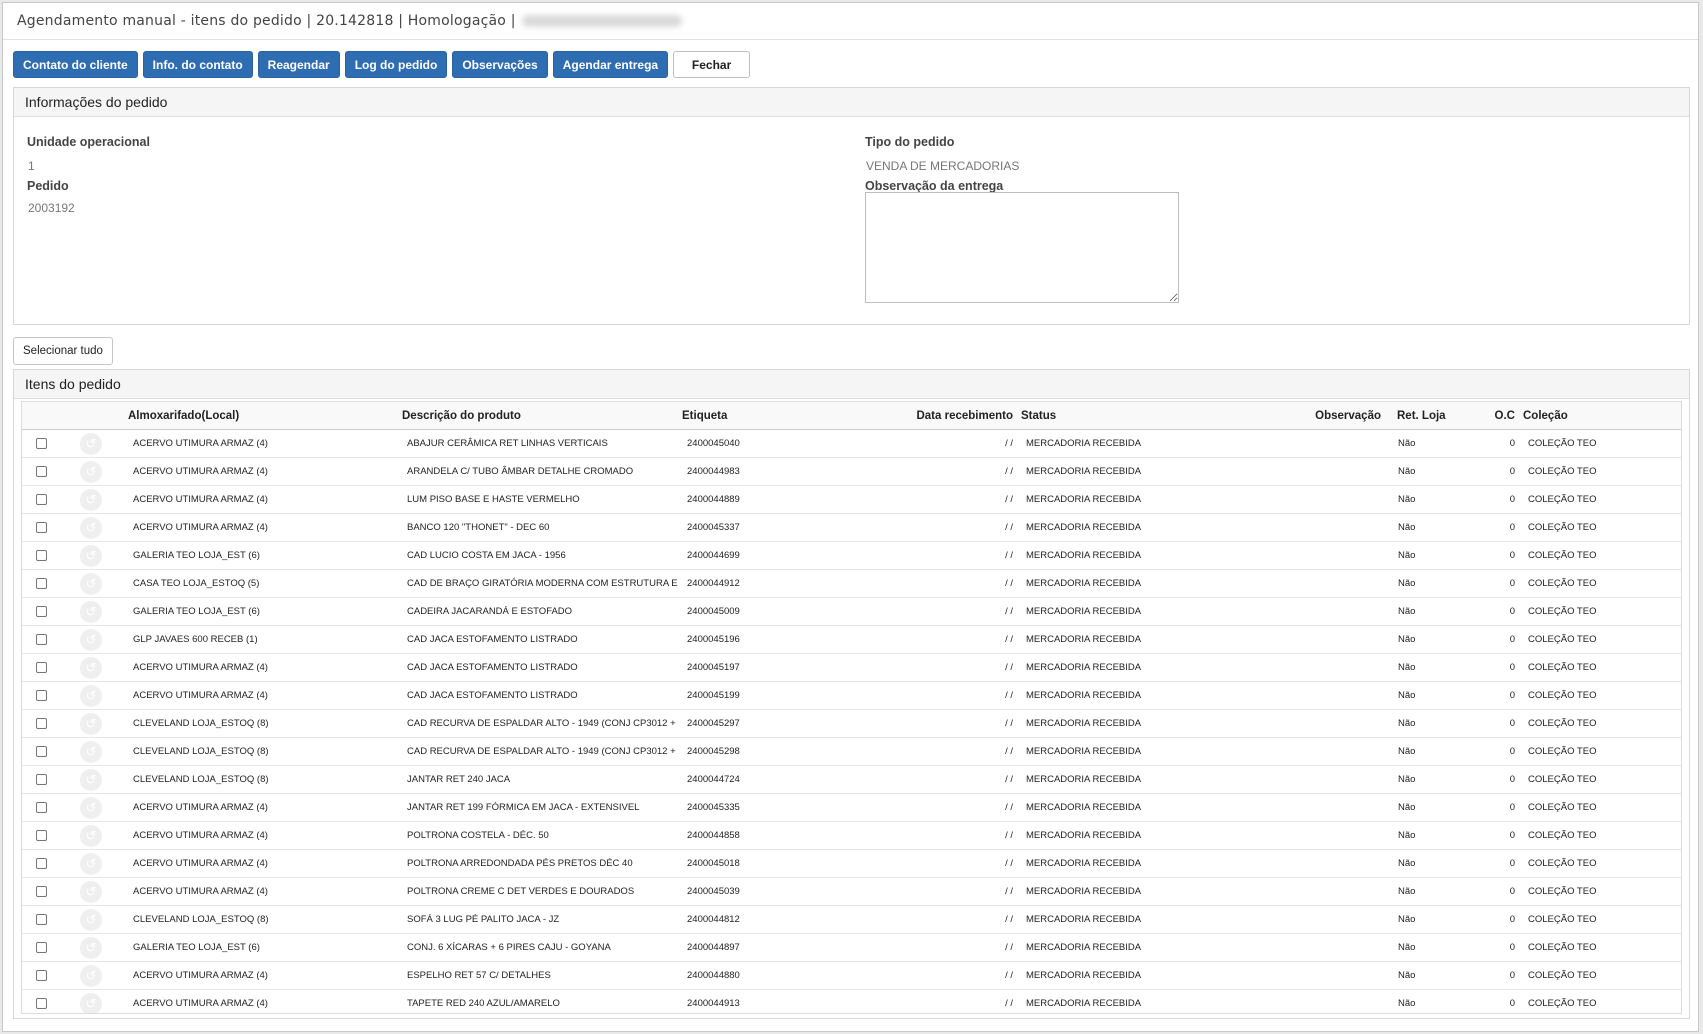  I want to click on col-ret-loja: Ret. Loja, so click(1435, 416).